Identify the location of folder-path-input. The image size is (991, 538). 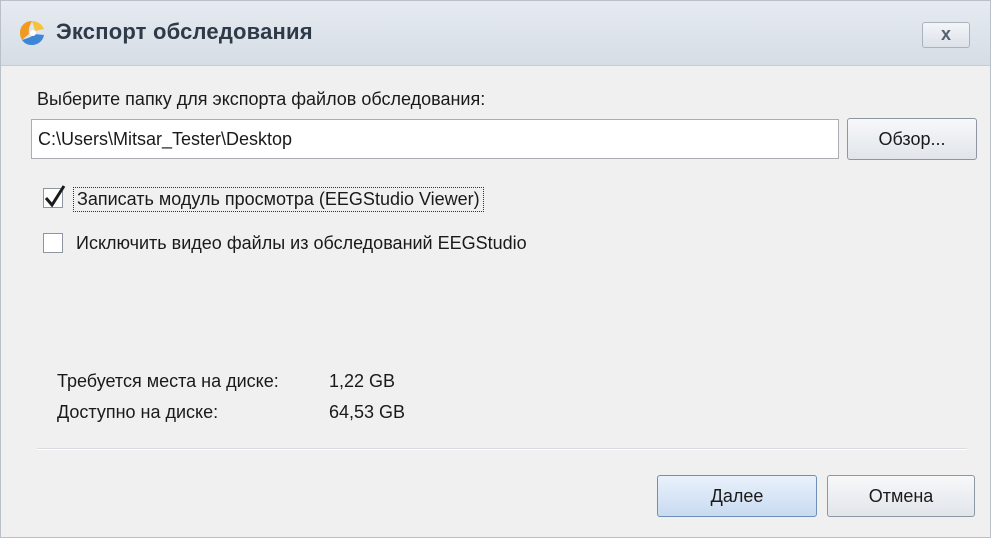
(435, 139).